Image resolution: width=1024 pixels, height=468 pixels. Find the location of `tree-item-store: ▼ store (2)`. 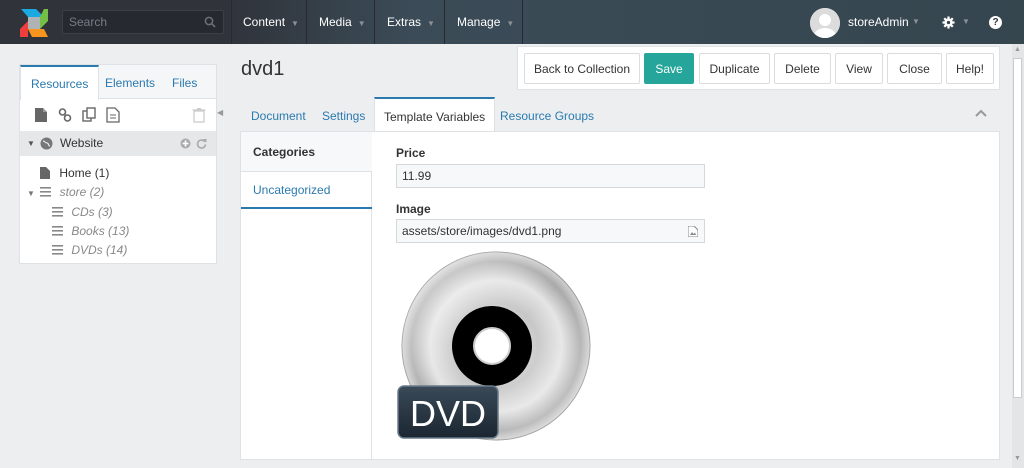

tree-item-store: ▼ store (2) is located at coordinates (65, 193).